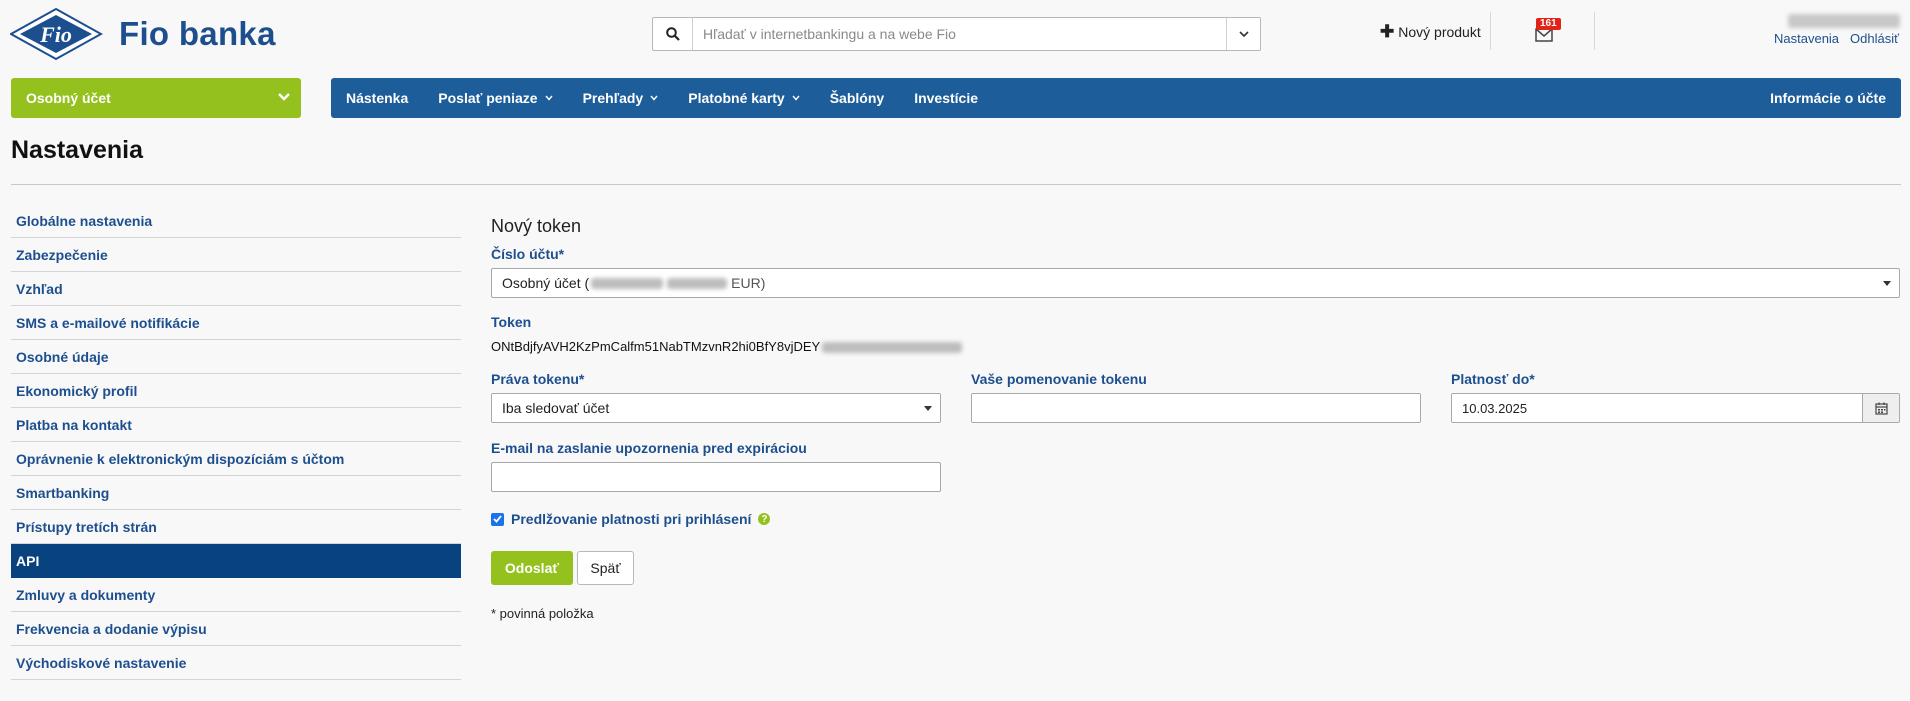 The width and height of the screenshot is (1910, 701). What do you see at coordinates (236, 323) in the screenshot?
I see `sidebar-item-notifications: SMS a e-mailové notifikácie` at bounding box center [236, 323].